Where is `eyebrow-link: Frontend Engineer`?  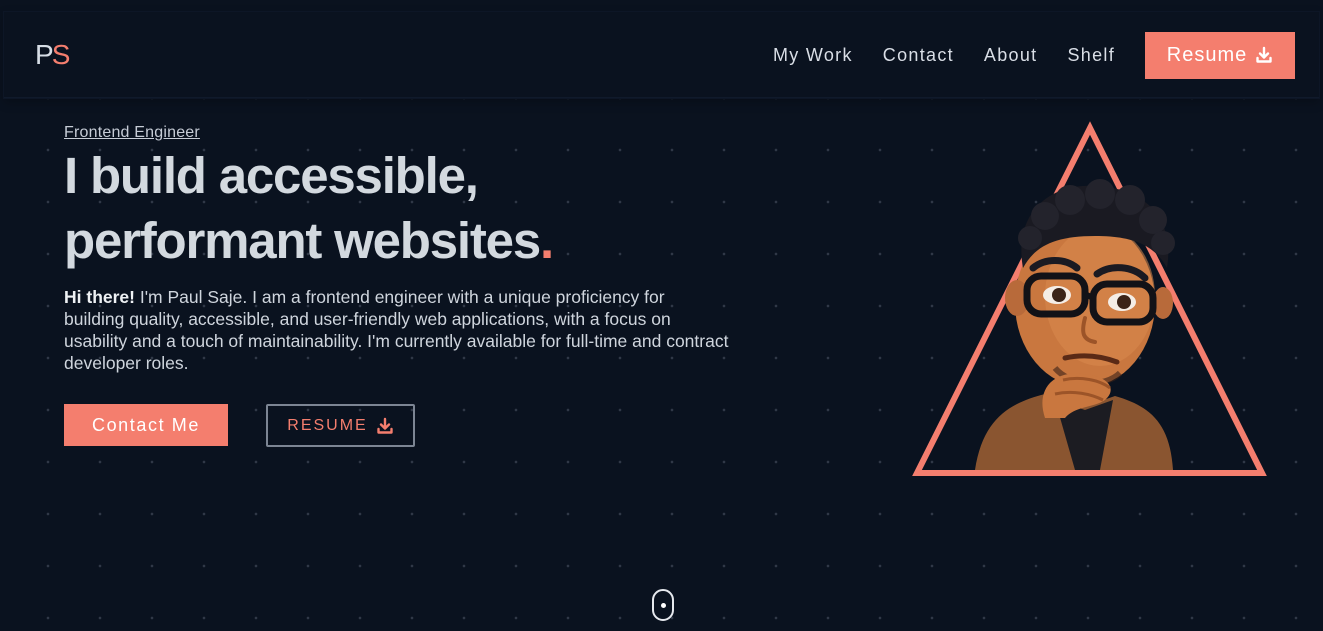 eyebrow-link: Frontend Engineer is located at coordinates (132, 133).